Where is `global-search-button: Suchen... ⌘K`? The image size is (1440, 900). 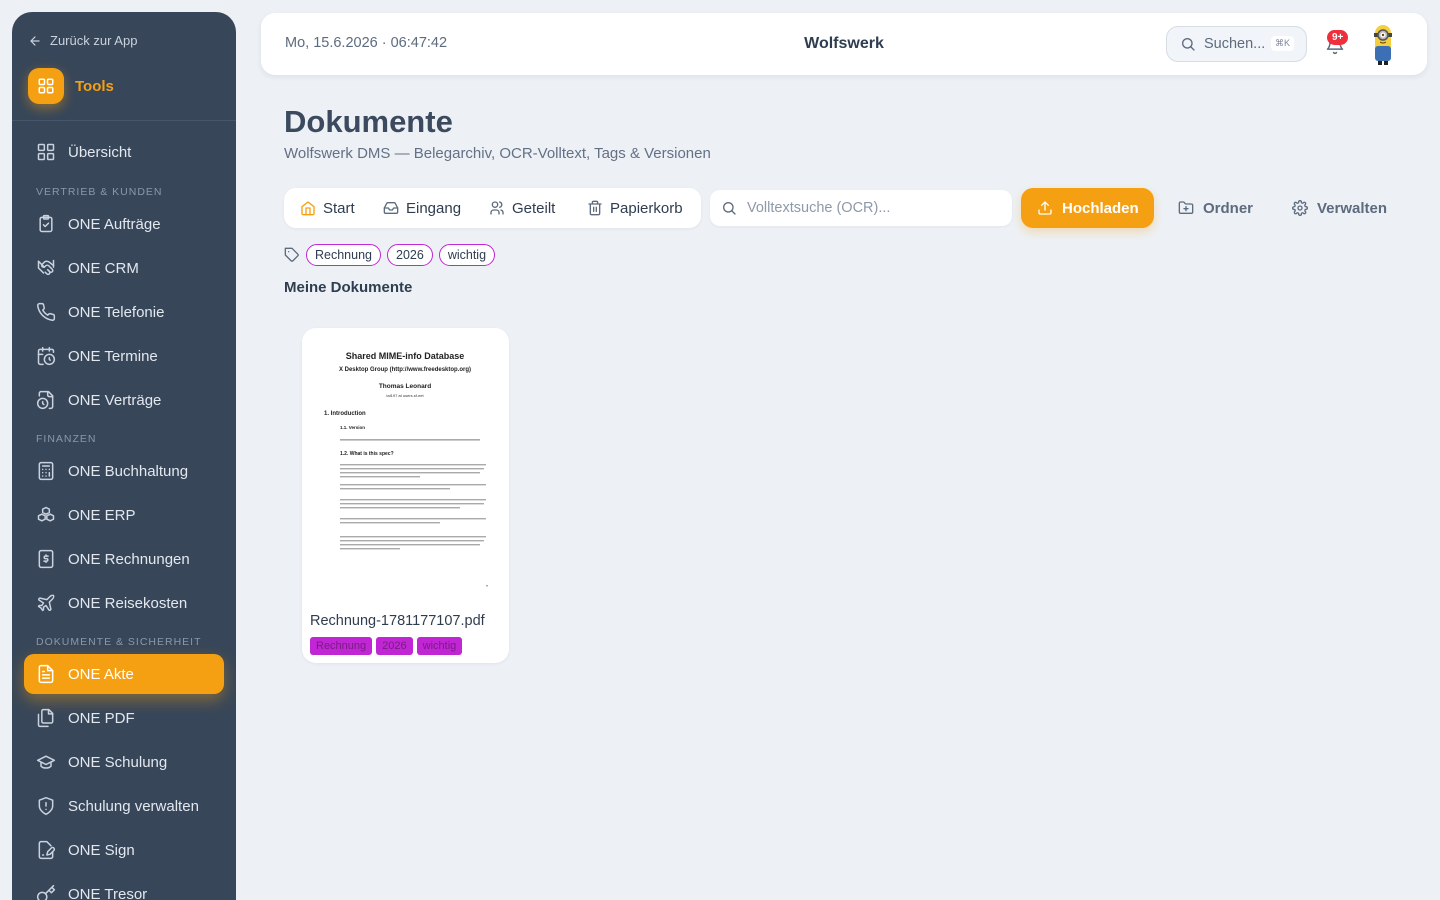
global-search-button: Suchen... ⌘K is located at coordinates (1236, 44).